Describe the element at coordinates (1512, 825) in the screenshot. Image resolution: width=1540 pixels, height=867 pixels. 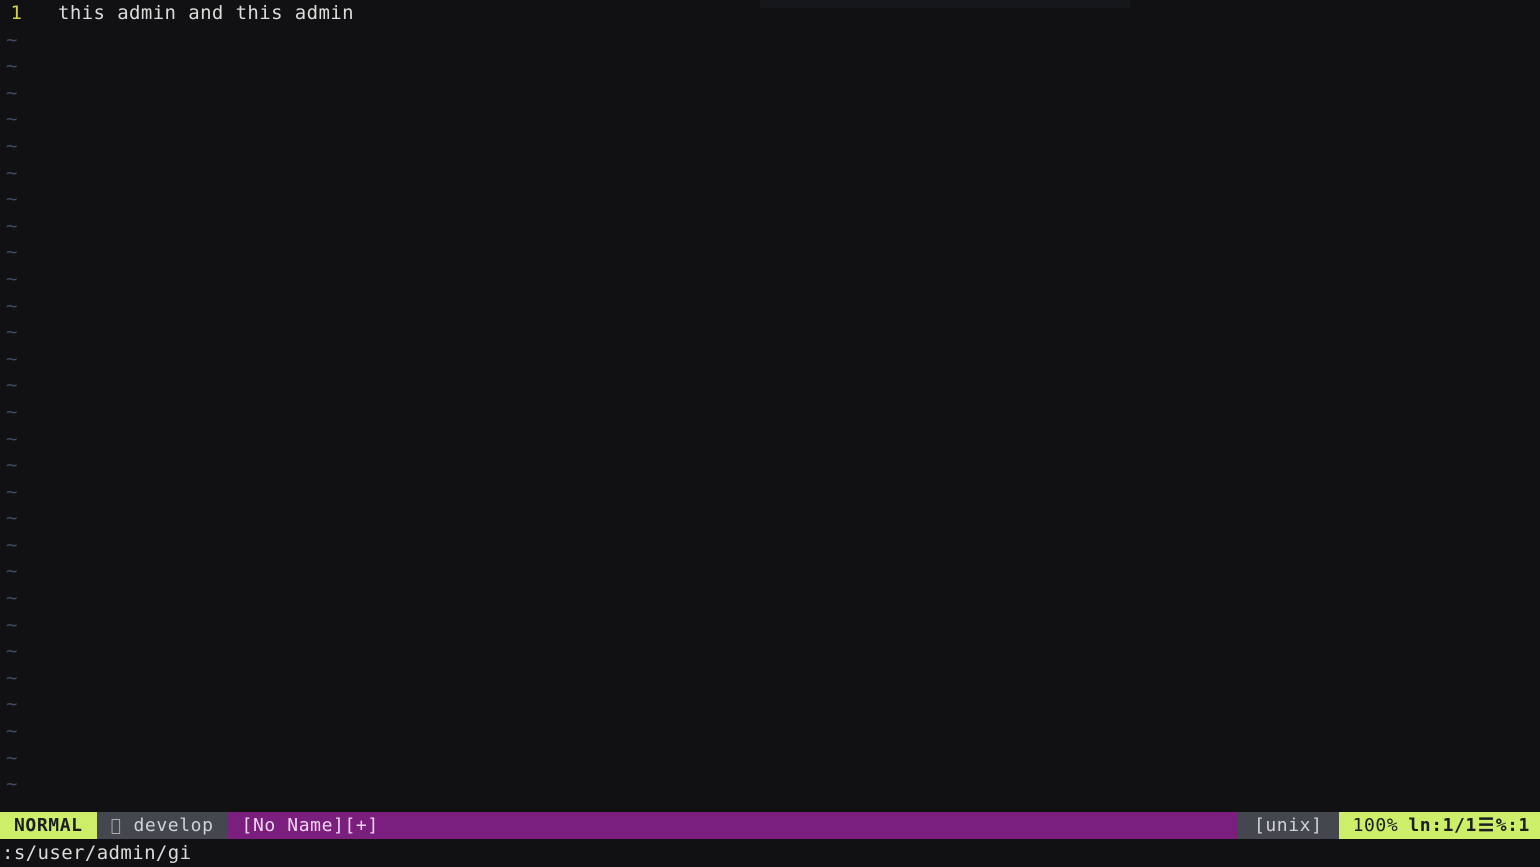
I see `statusline-column-value: %:1` at that location.